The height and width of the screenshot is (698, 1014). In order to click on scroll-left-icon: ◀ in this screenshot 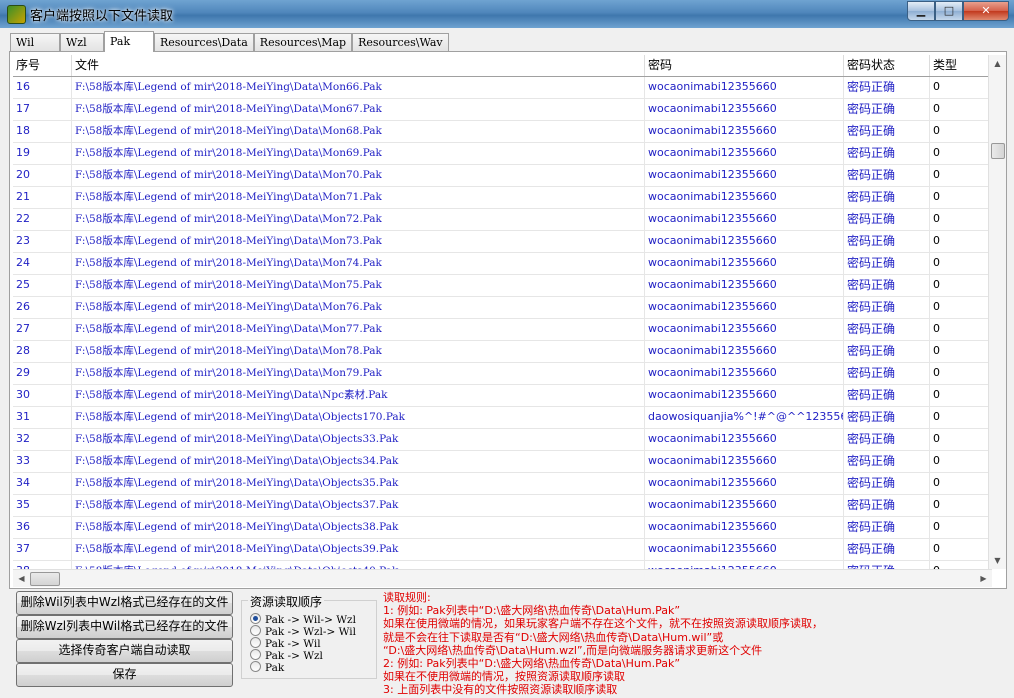, I will do `click(21, 578)`.